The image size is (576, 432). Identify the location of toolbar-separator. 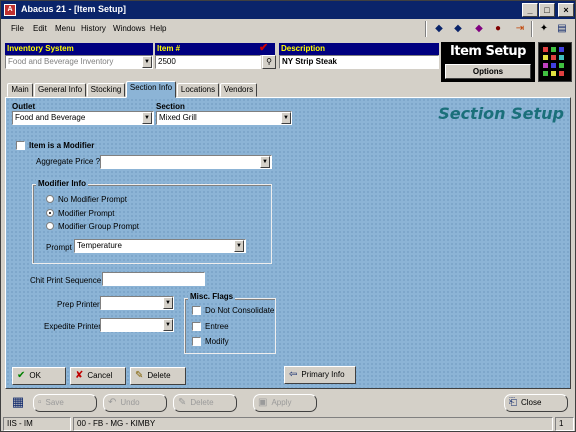
(532, 29).